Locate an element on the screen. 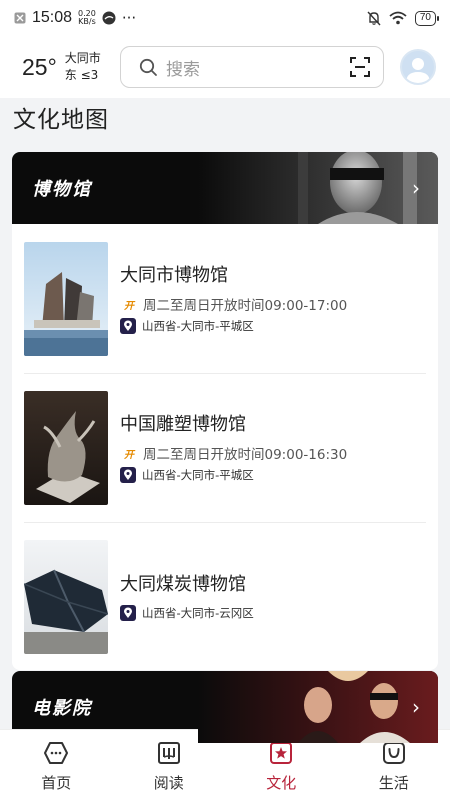 The height and width of the screenshot is (800, 450). sculpture-image is located at coordinates (318, 188).